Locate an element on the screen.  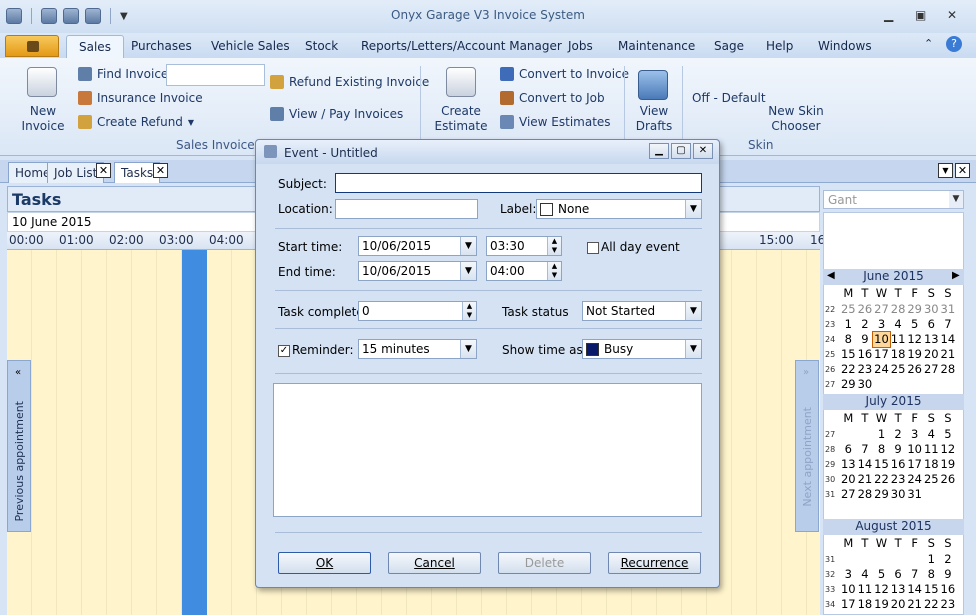
insurance-invoice-button: Insurance Invoice is located at coordinates (140, 98).